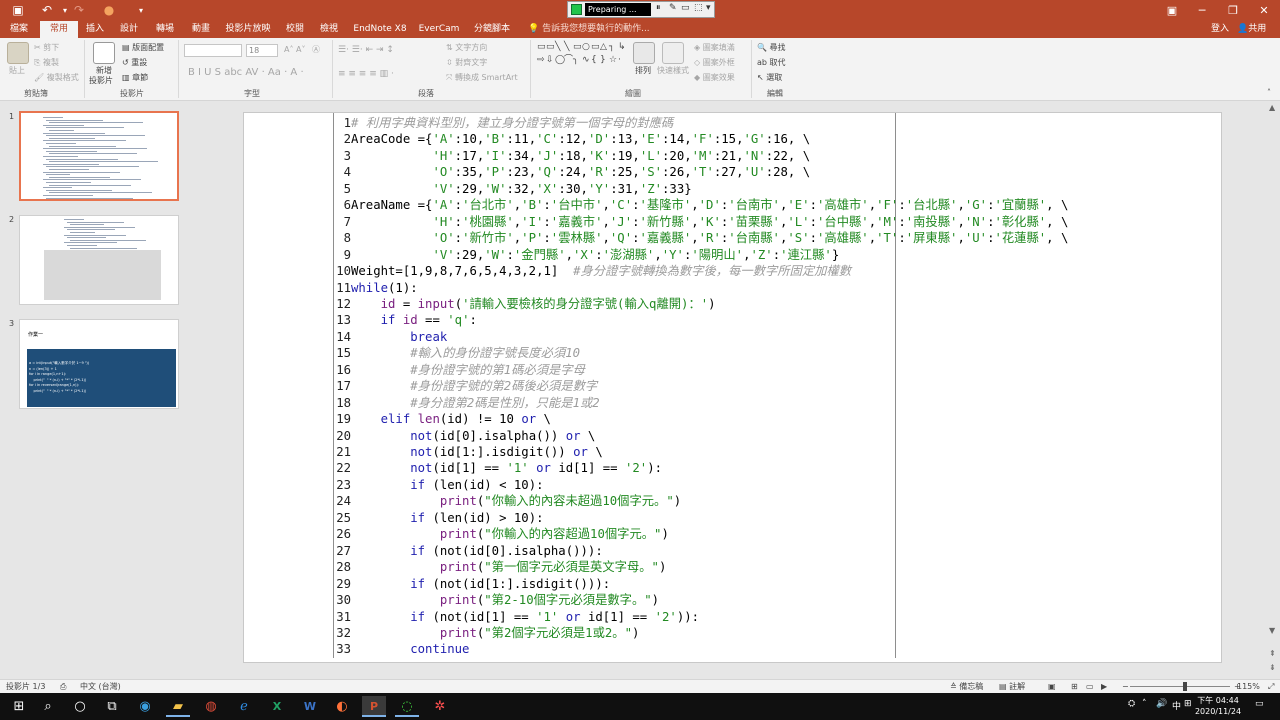 The image size is (1280, 720). I want to click on cut-button: ✂ 剪下, so click(46, 48).